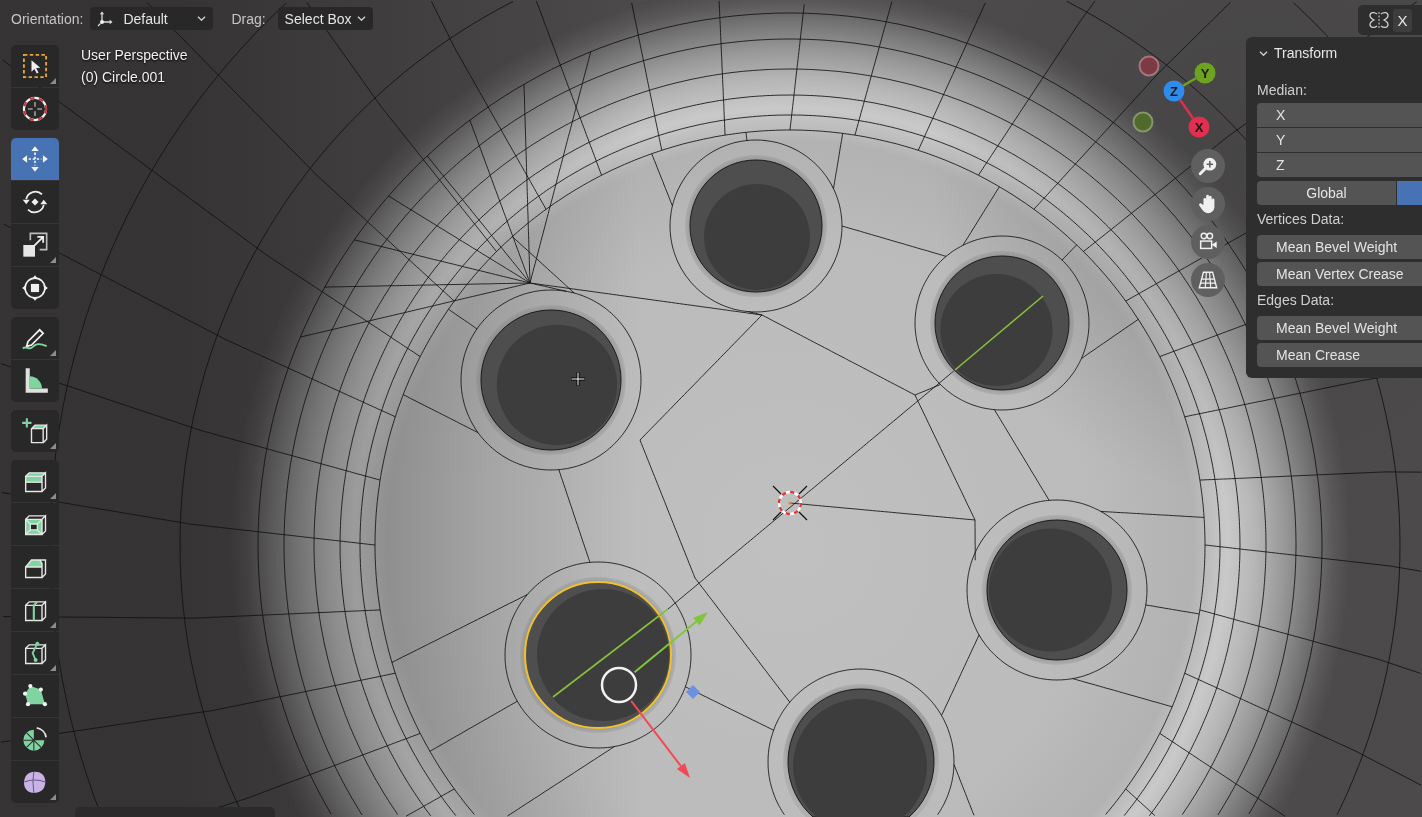 The image size is (1422, 817). What do you see at coordinates (1292, 53) in the screenshot?
I see `panel-header: Transform` at bounding box center [1292, 53].